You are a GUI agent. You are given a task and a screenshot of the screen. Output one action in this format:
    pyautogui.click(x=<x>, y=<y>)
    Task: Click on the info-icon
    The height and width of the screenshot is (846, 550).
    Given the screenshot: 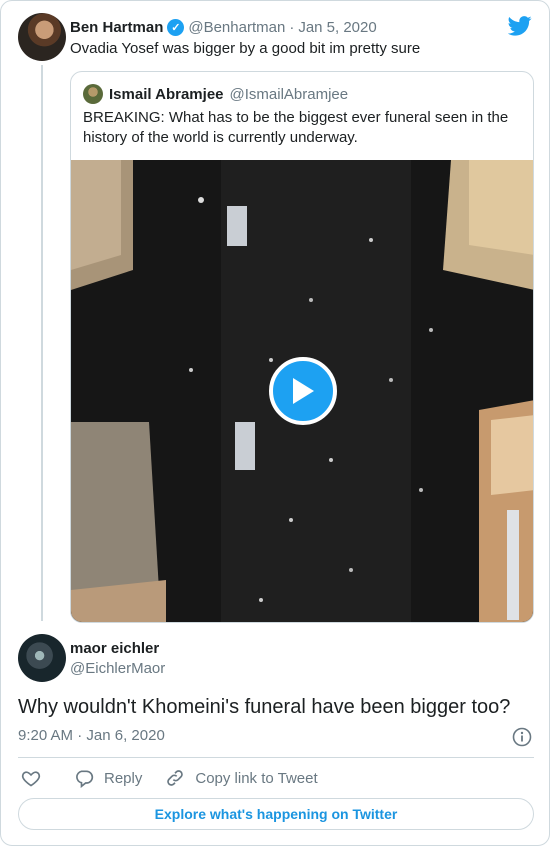 What is the action you would take?
    pyautogui.click(x=522, y=737)
    